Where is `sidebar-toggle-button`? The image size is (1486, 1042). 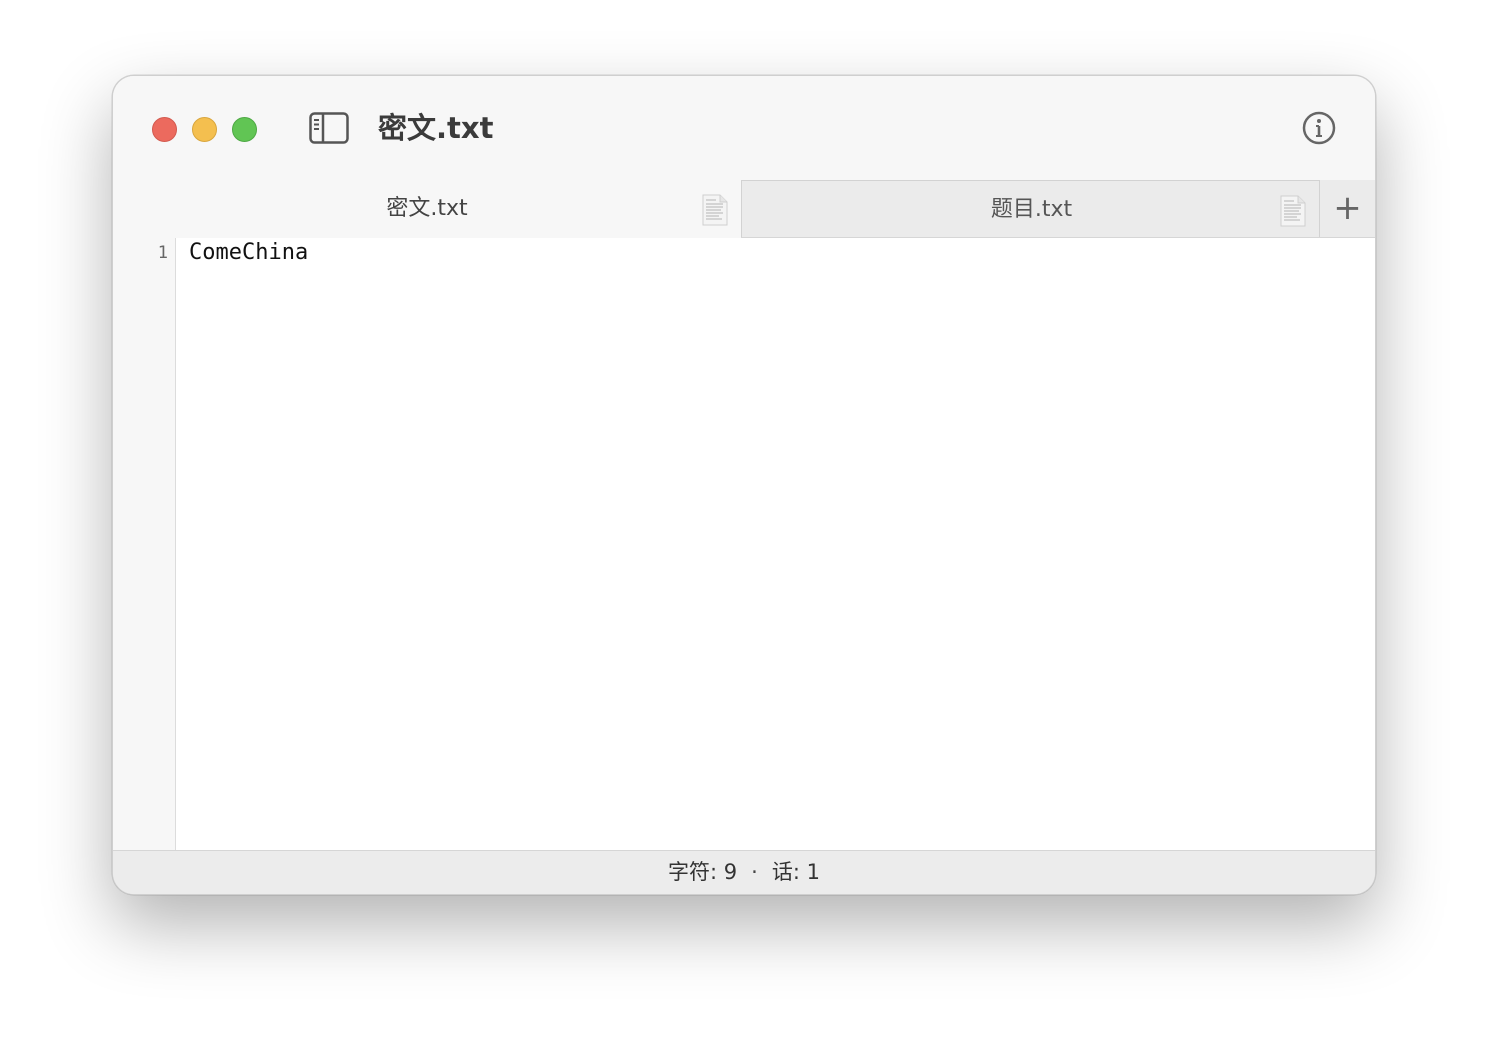 sidebar-toggle-button is located at coordinates (329, 128).